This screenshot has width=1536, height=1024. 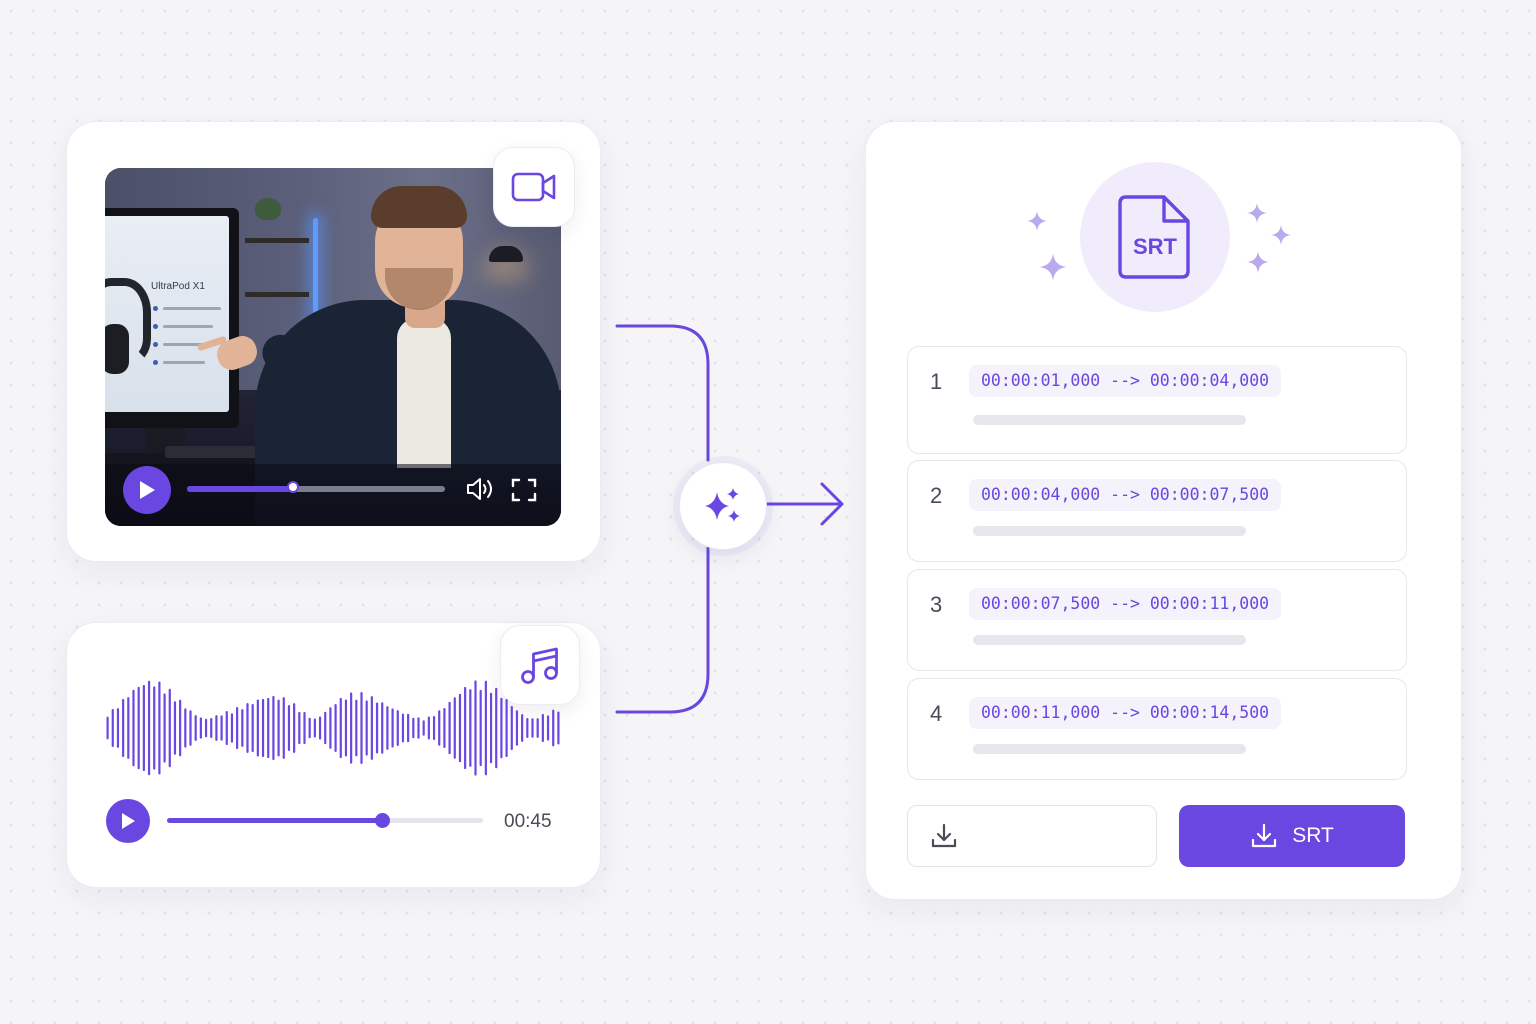 I want to click on subtitle-cue: 4 00:00:11,000 --> 00:00:14,500, so click(x=1157, y=729).